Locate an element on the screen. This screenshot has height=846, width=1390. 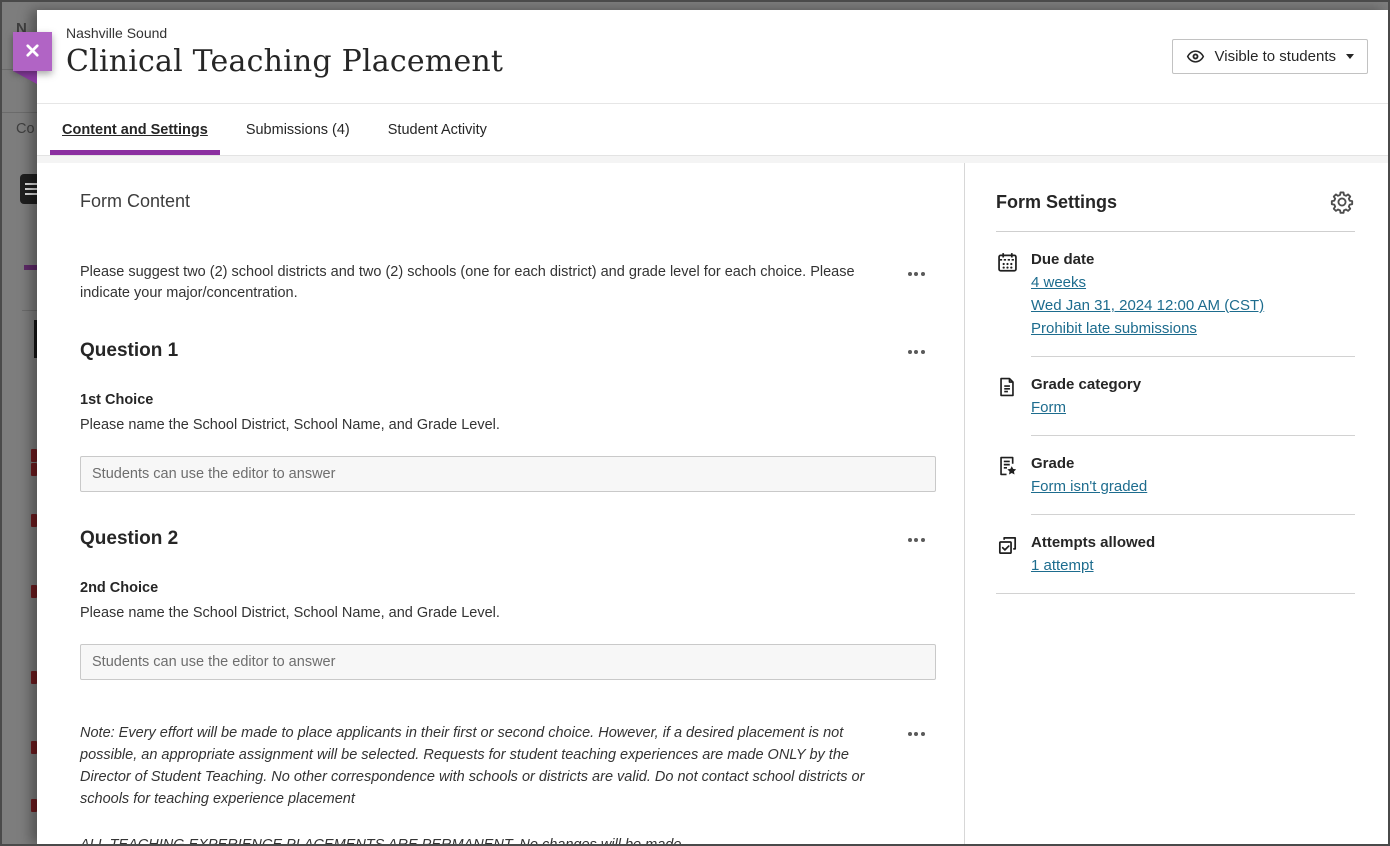
setting-attempts-allowed: Attempts allowed 1 attempt is located at coordinates (1175, 554).